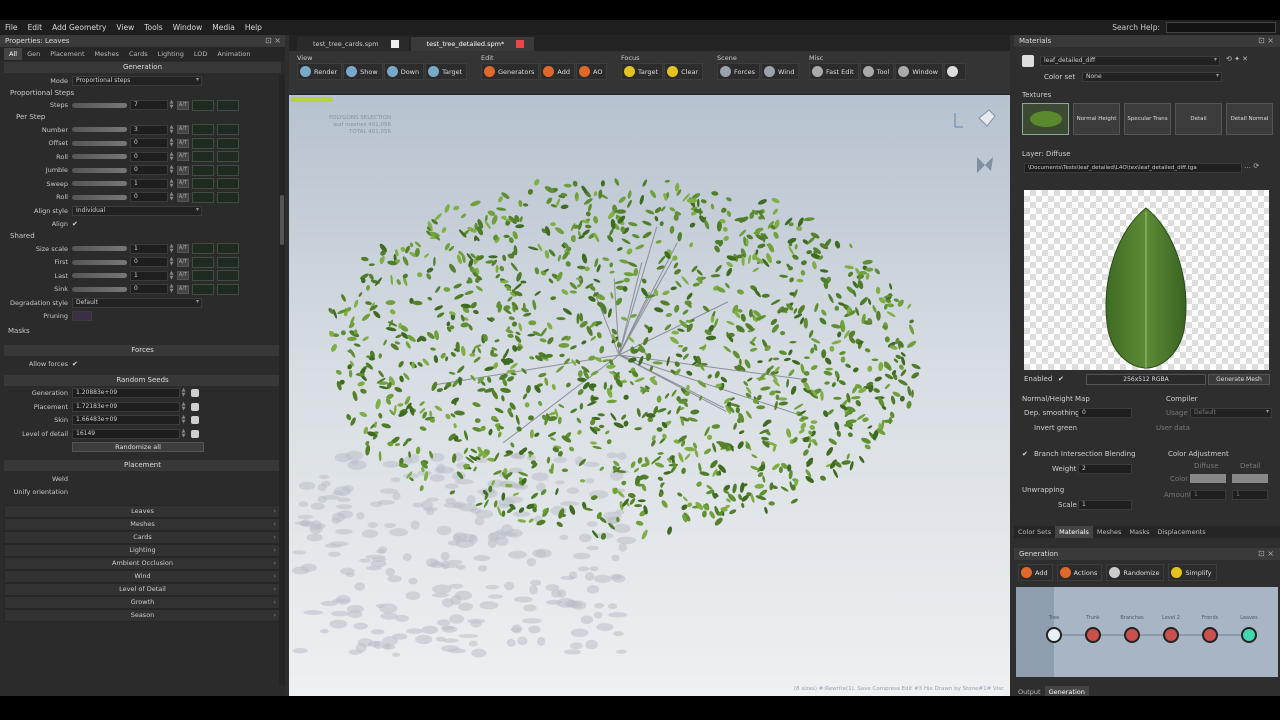  What do you see at coordinates (142, 576) in the screenshot?
I see `collapsed-section: Wind ›` at bounding box center [142, 576].